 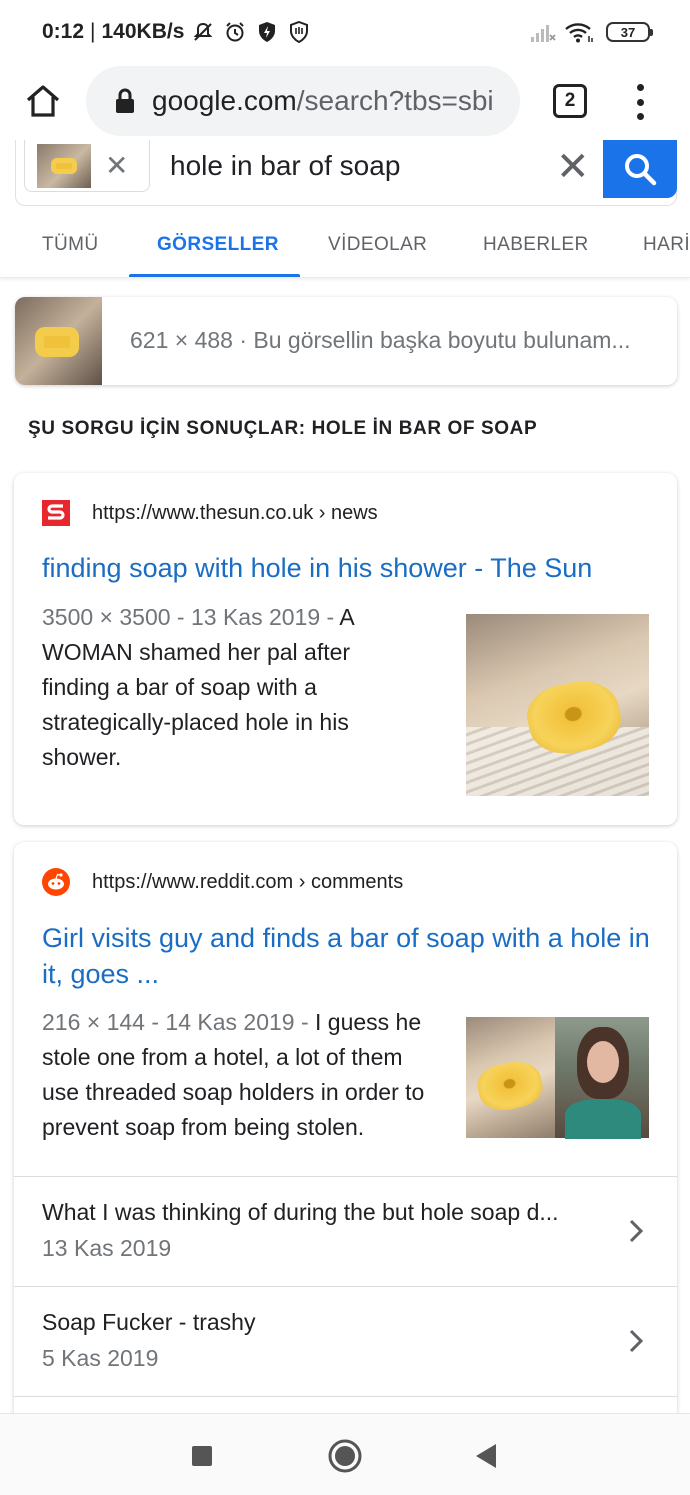 I want to click on square-icon, so click(x=202, y=1456).